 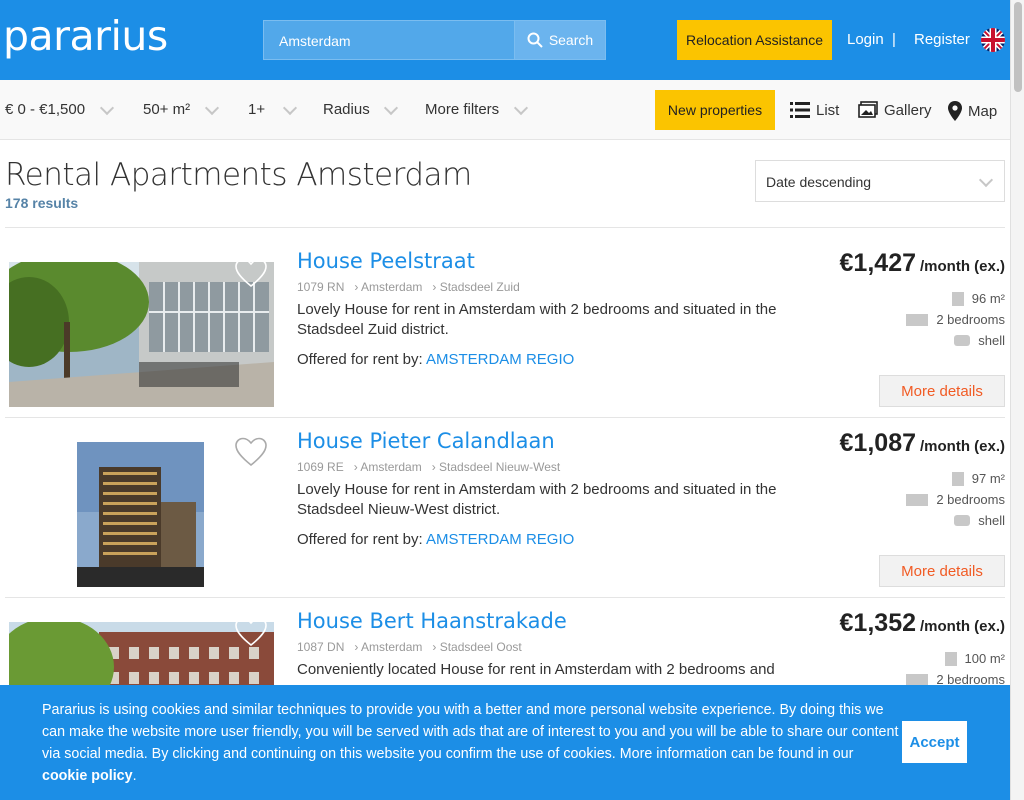 I want to click on listing-size-value: 100 m², so click(x=984, y=658).